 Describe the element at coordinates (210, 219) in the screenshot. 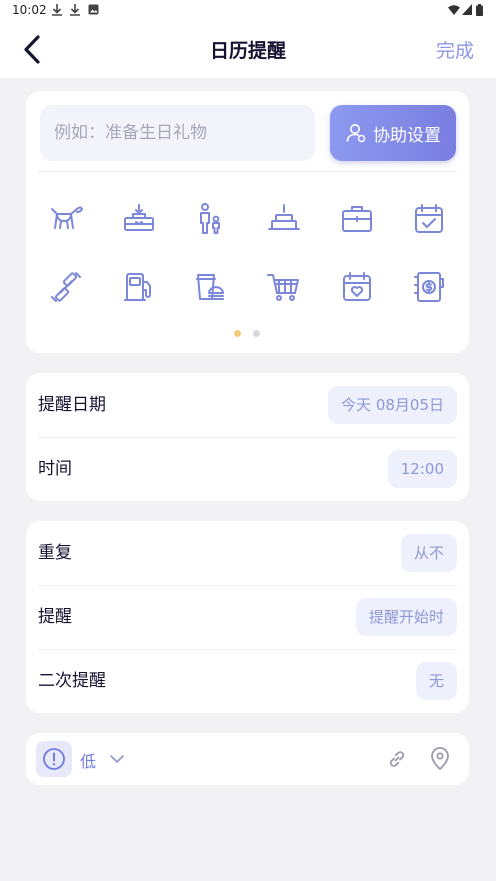

I see `parent-child-icon` at that location.